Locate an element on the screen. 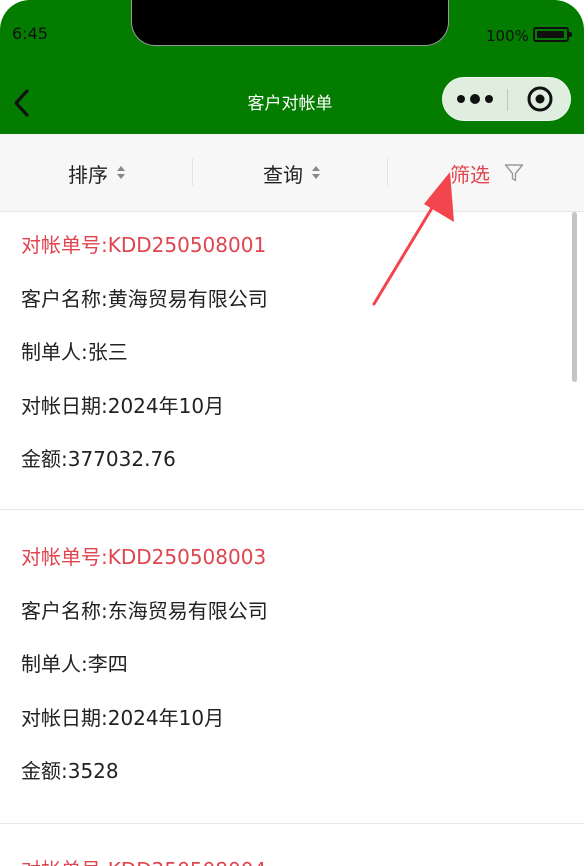  funnel-icon is located at coordinates (514, 173).